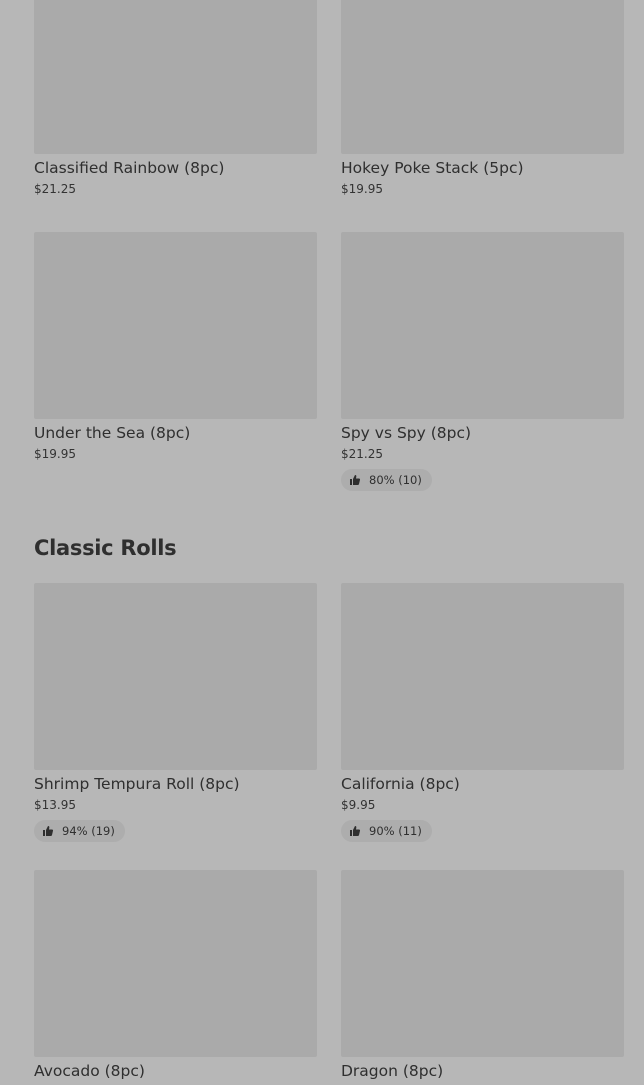 The height and width of the screenshot is (1085, 644). Describe the element at coordinates (482, 1071) in the screenshot. I see `item-name: Dragon (8pc)` at that location.